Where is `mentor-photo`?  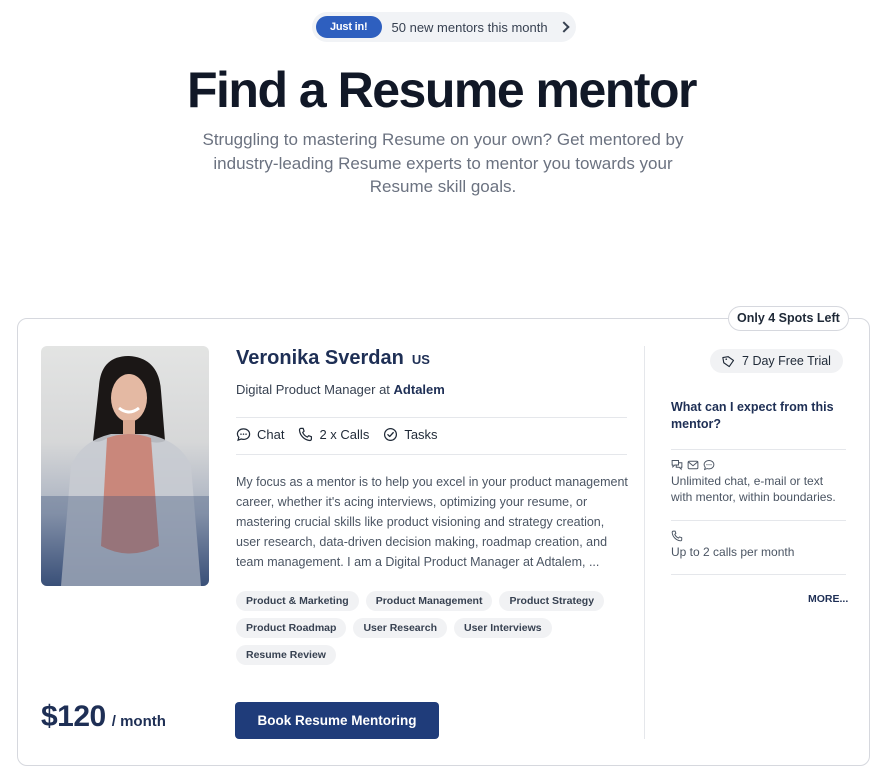
mentor-photo is located at coordinates (125, 466).